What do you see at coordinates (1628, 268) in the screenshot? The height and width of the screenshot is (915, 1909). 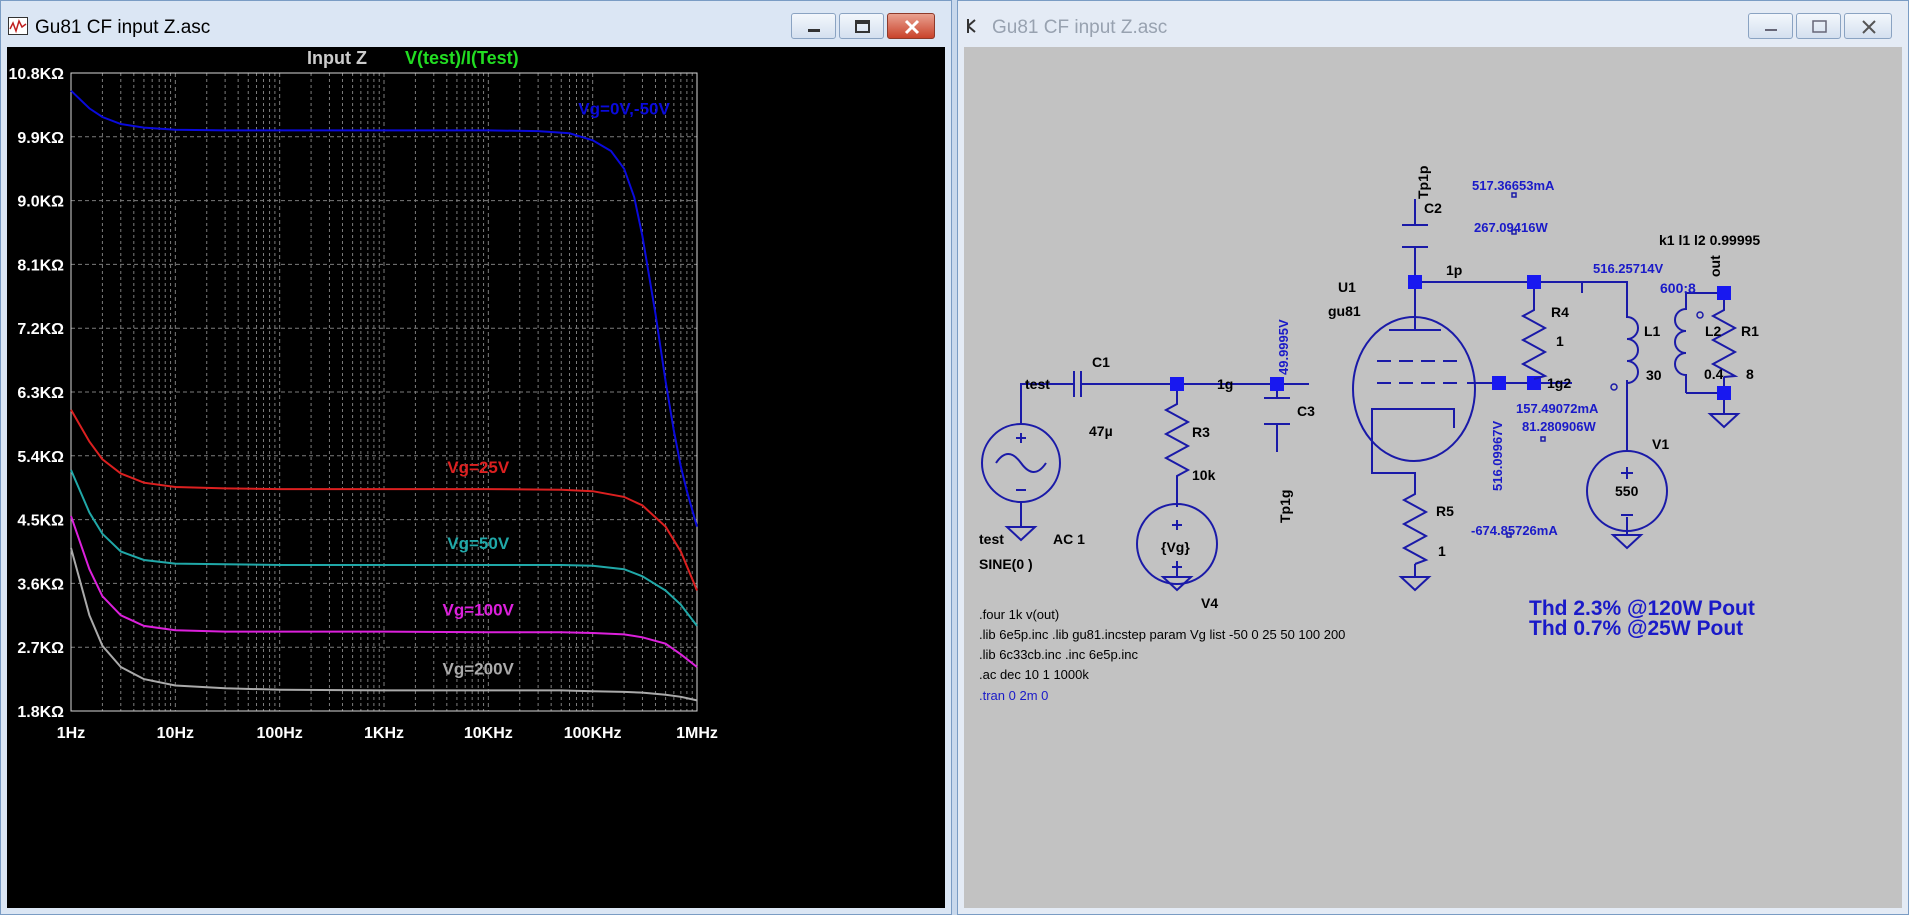 I see `op-plate-voltage: 516.25714V` at bounding box center [1628, 268].